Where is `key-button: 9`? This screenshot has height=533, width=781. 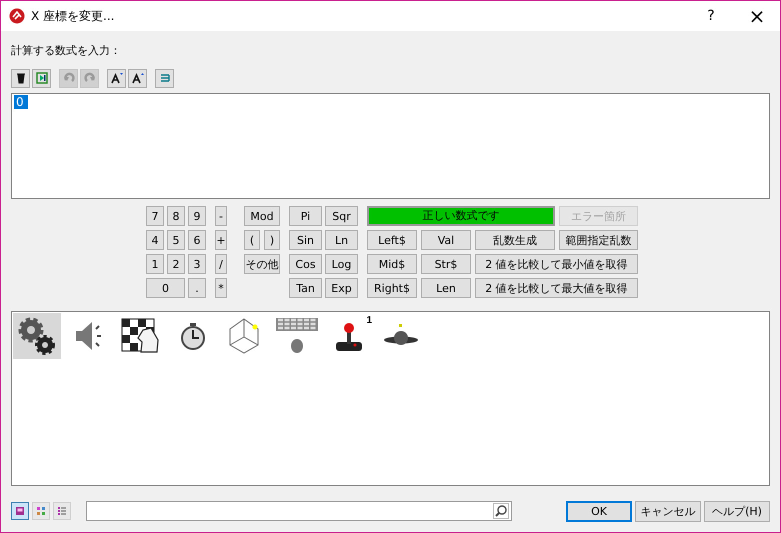
key-button: 9 is located at coordinates (197, 216).